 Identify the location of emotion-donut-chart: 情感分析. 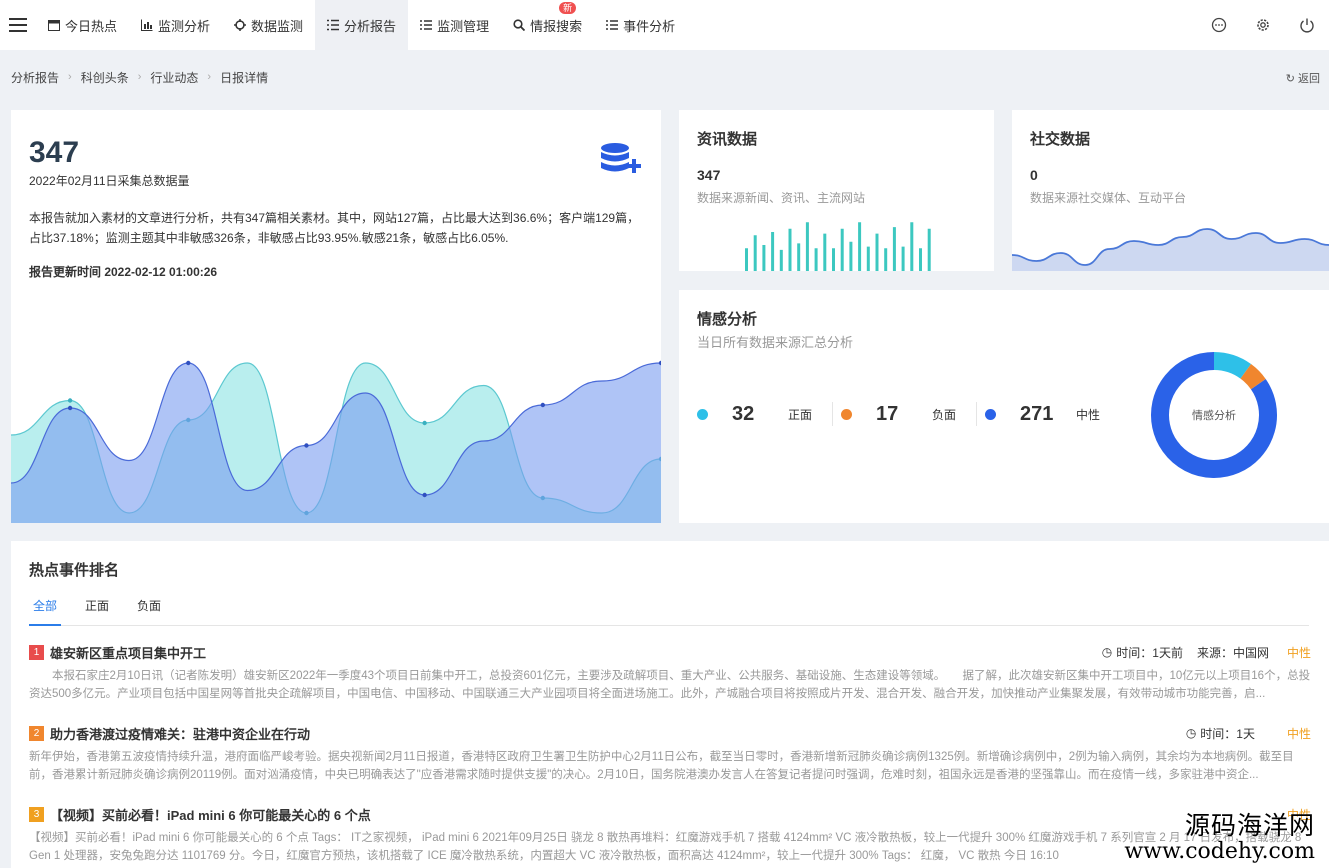
(1214, 415).